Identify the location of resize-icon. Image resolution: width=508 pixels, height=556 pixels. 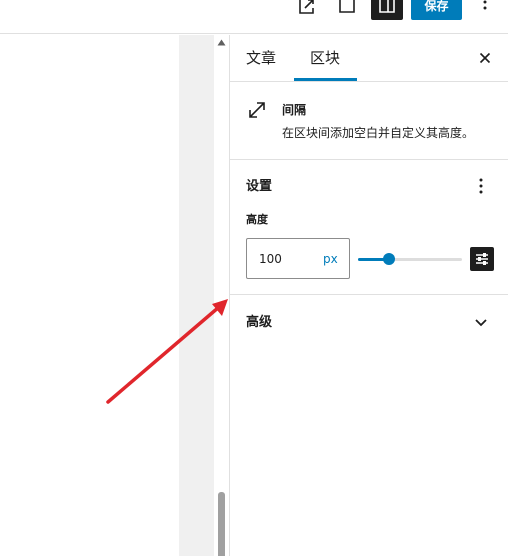
(257, 110).